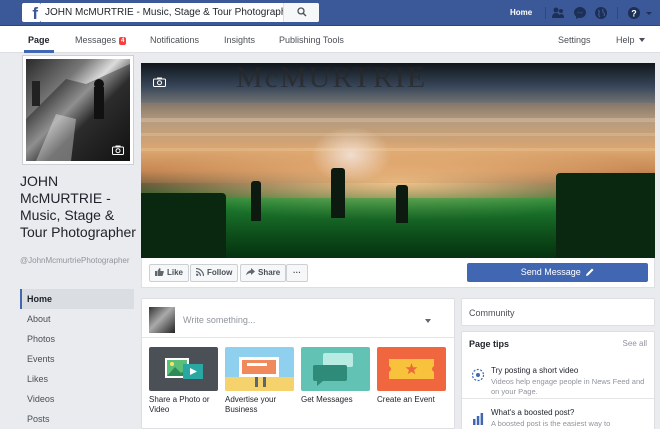 The width and height of the screenshot is (660, 429). I want to click on page-handle: @JohnMcmurtriePhotographer, so click(77, 261).